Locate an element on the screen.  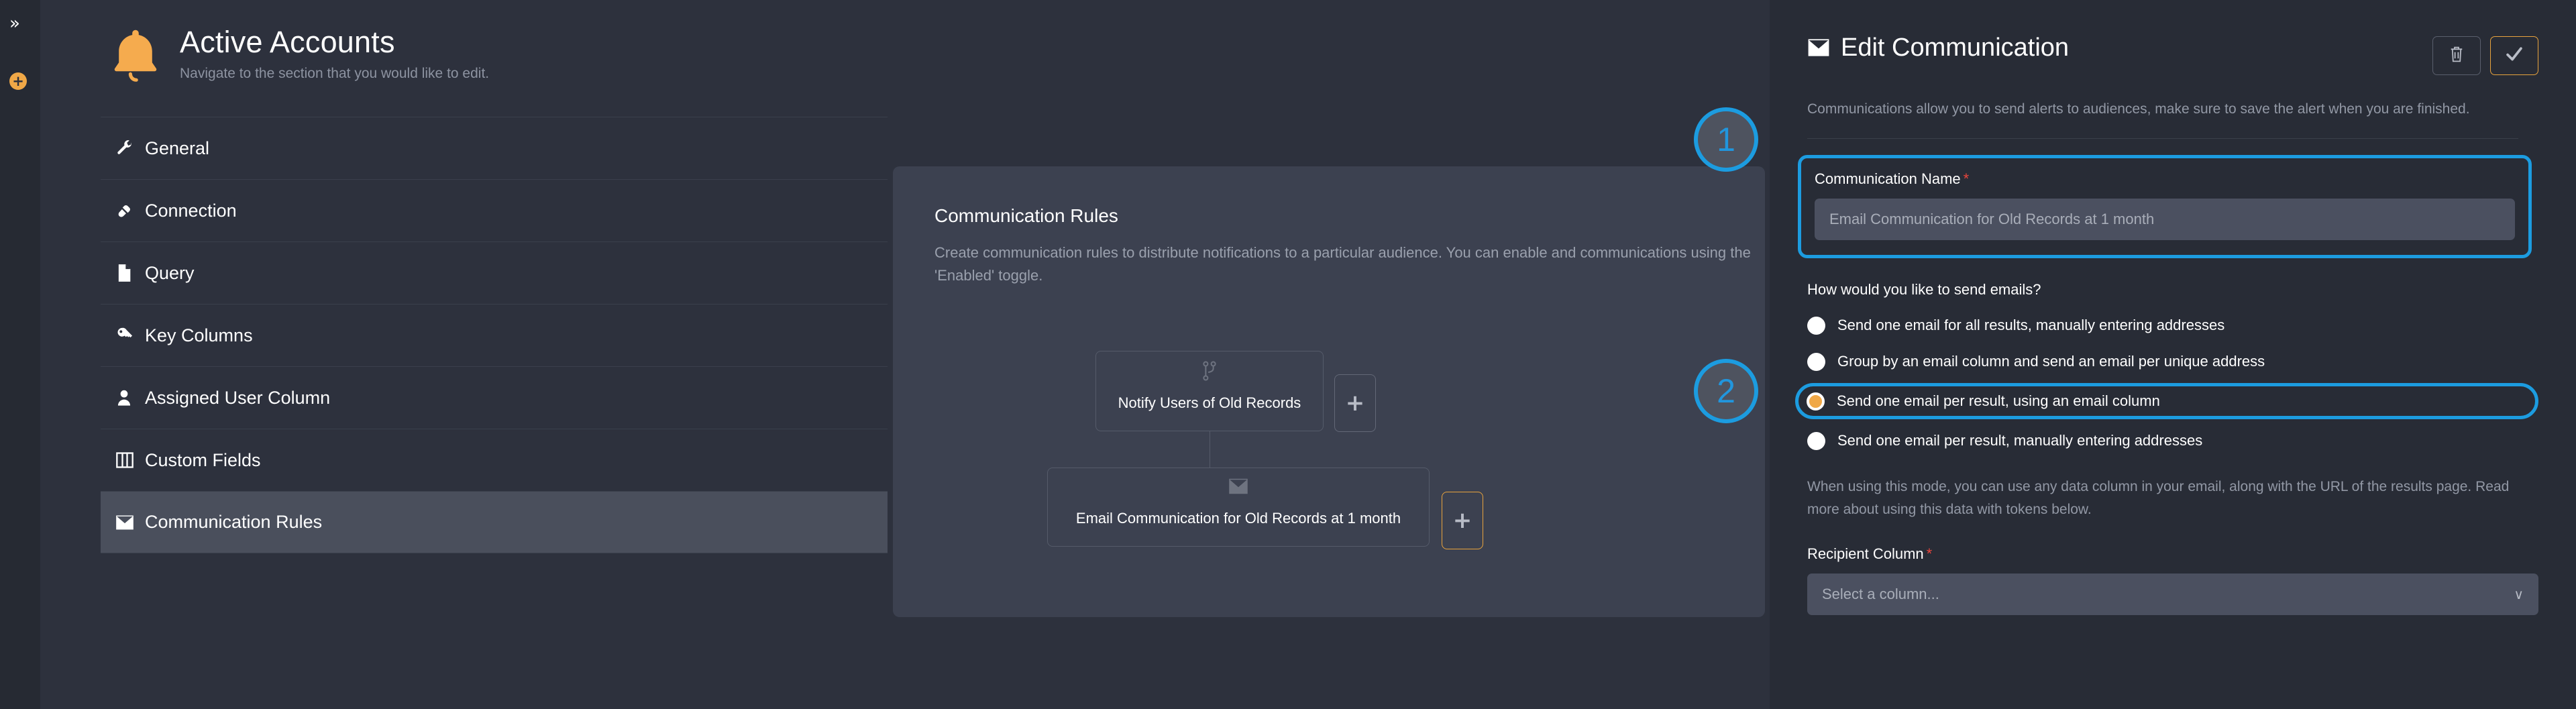
sidebar-item-communication-rules: Communication Rules is located at coordinates (503, 522).